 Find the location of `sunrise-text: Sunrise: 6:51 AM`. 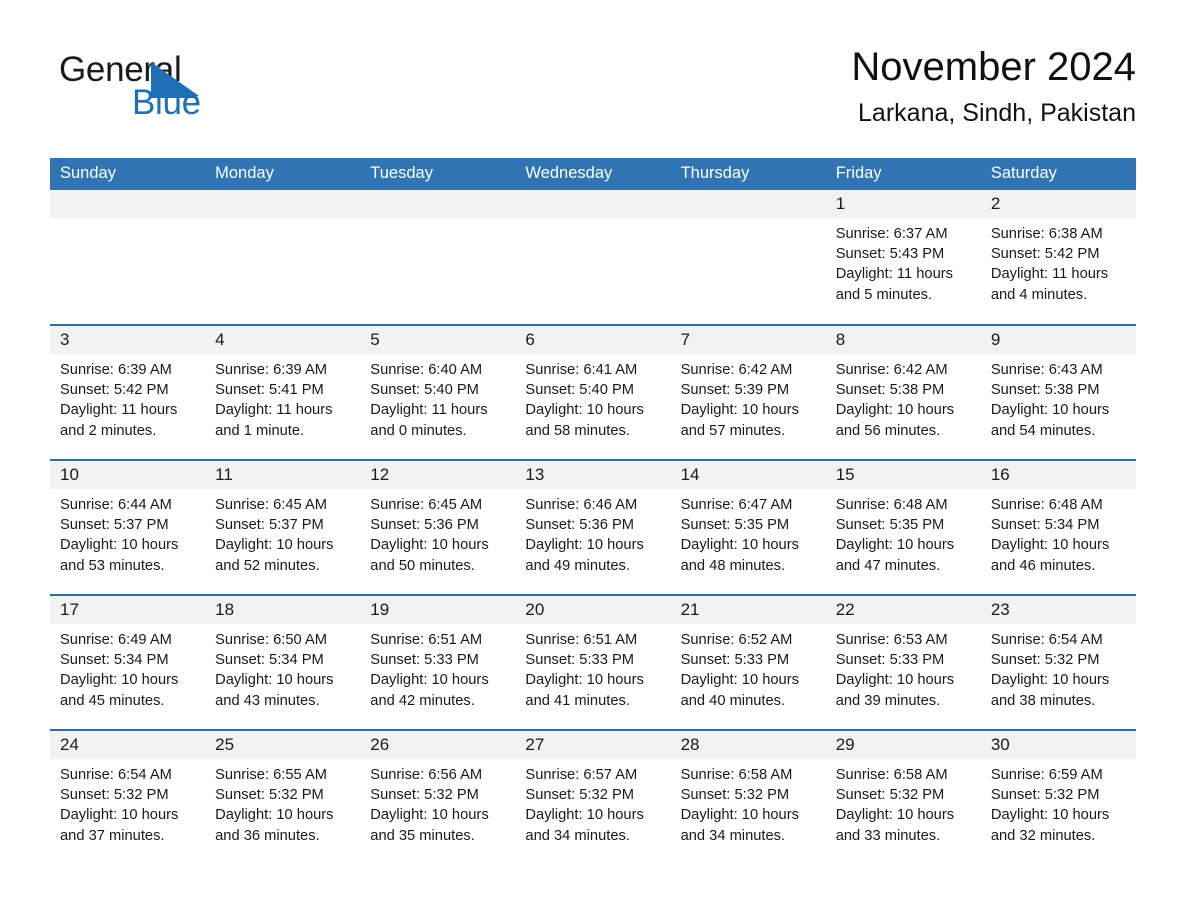

sunrise-text: Sunrise: 6:51 AM is located at coordinates (426, 640).